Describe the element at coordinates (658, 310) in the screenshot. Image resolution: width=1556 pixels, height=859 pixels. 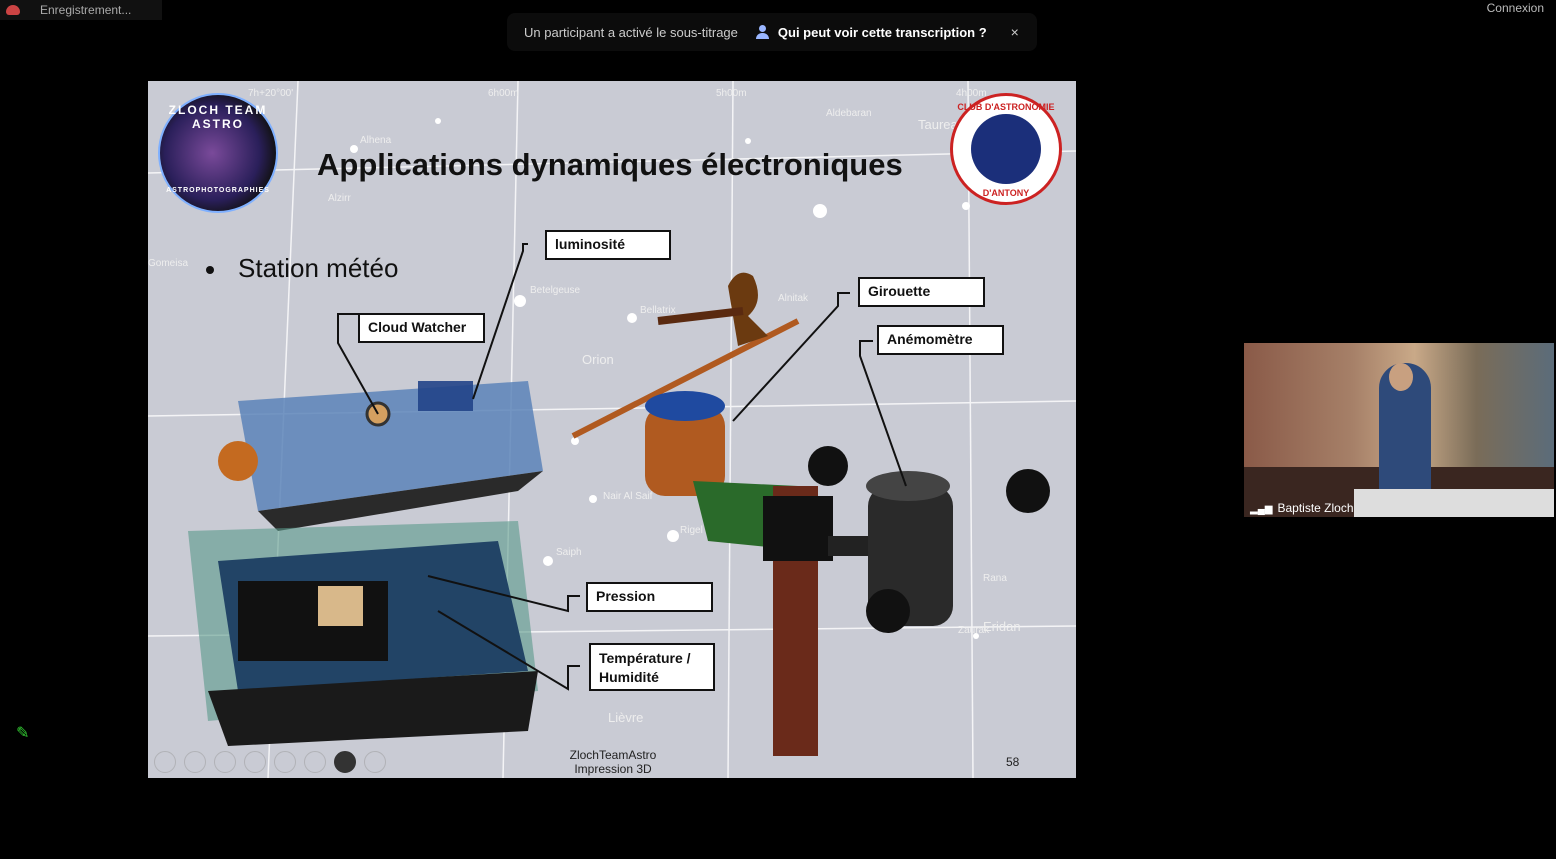
I see `svg-text: Bellatrix` at that location.